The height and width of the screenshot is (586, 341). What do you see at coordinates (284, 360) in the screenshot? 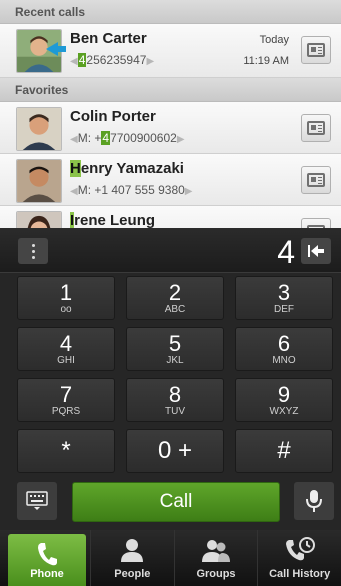
I see `key-letters: MNO` at bounding box center [284, 360].